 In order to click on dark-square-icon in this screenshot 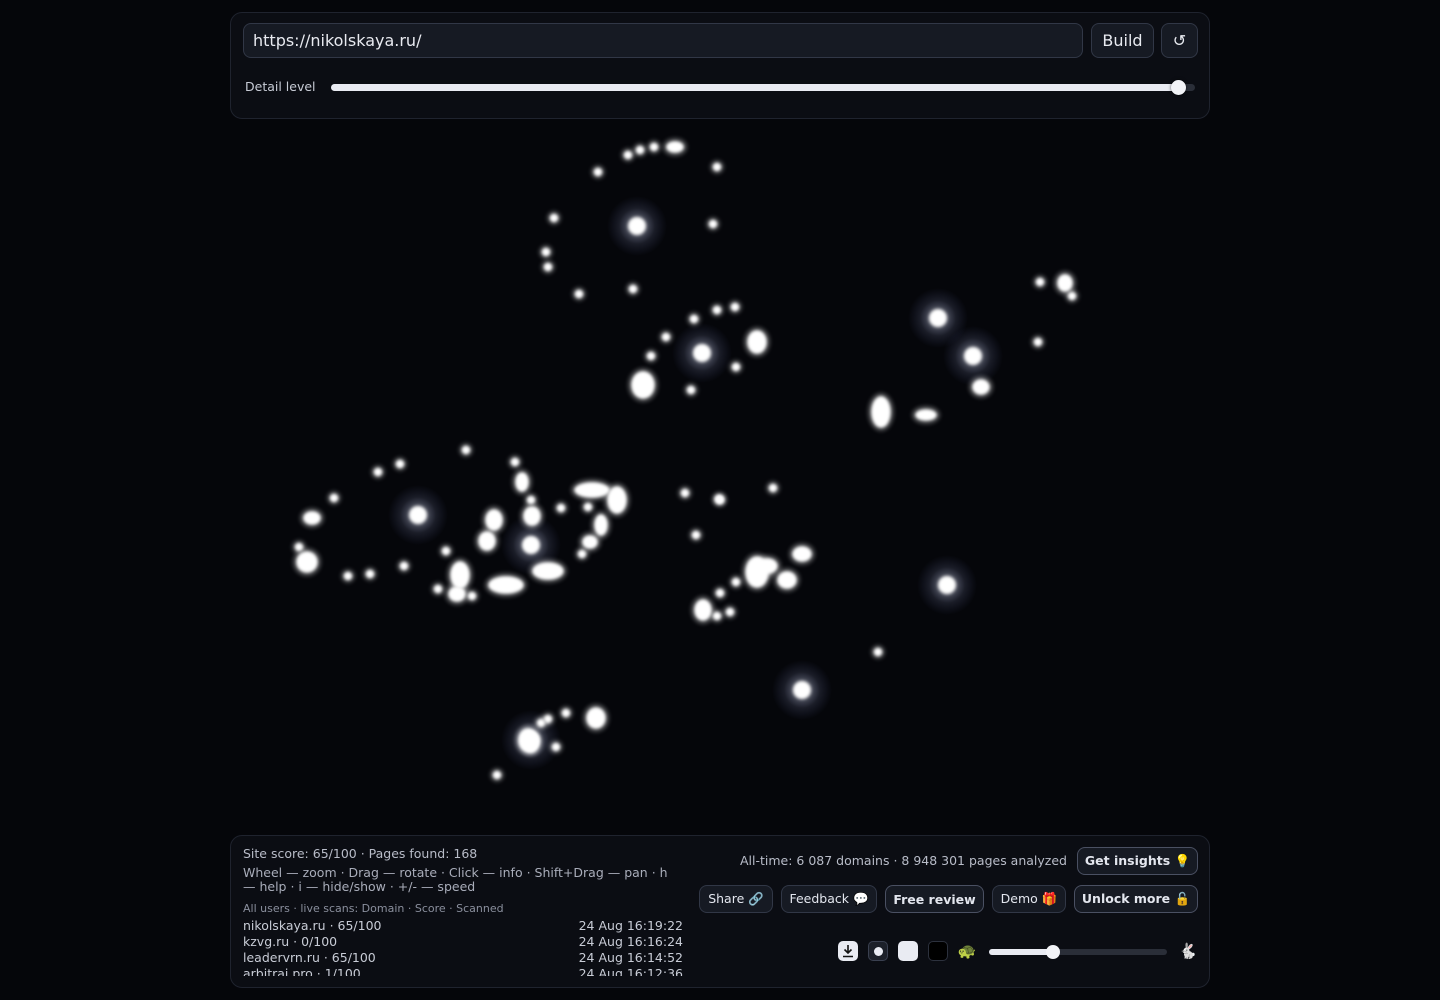, I will do `click(938, 951)`.